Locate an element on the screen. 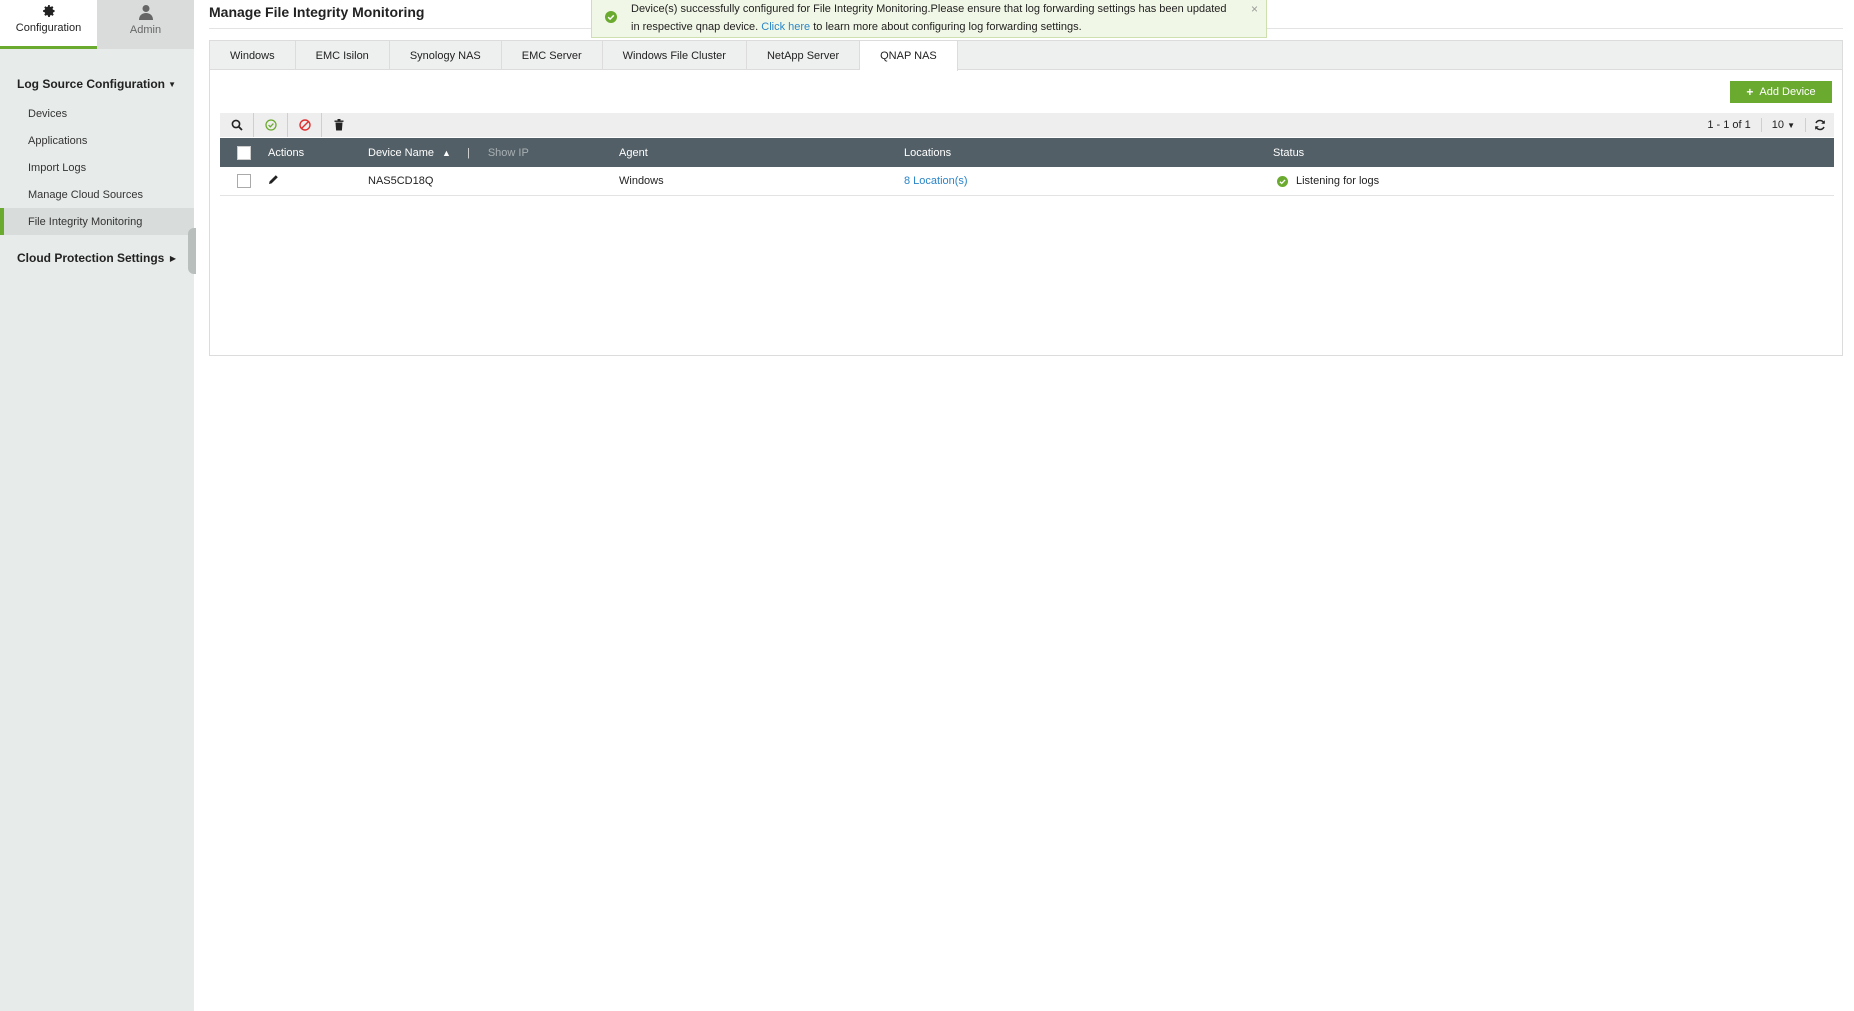 This screenshot has height=1011, width=1854. locations-link: 8 Location(s) is located at coordinates (936, 181).